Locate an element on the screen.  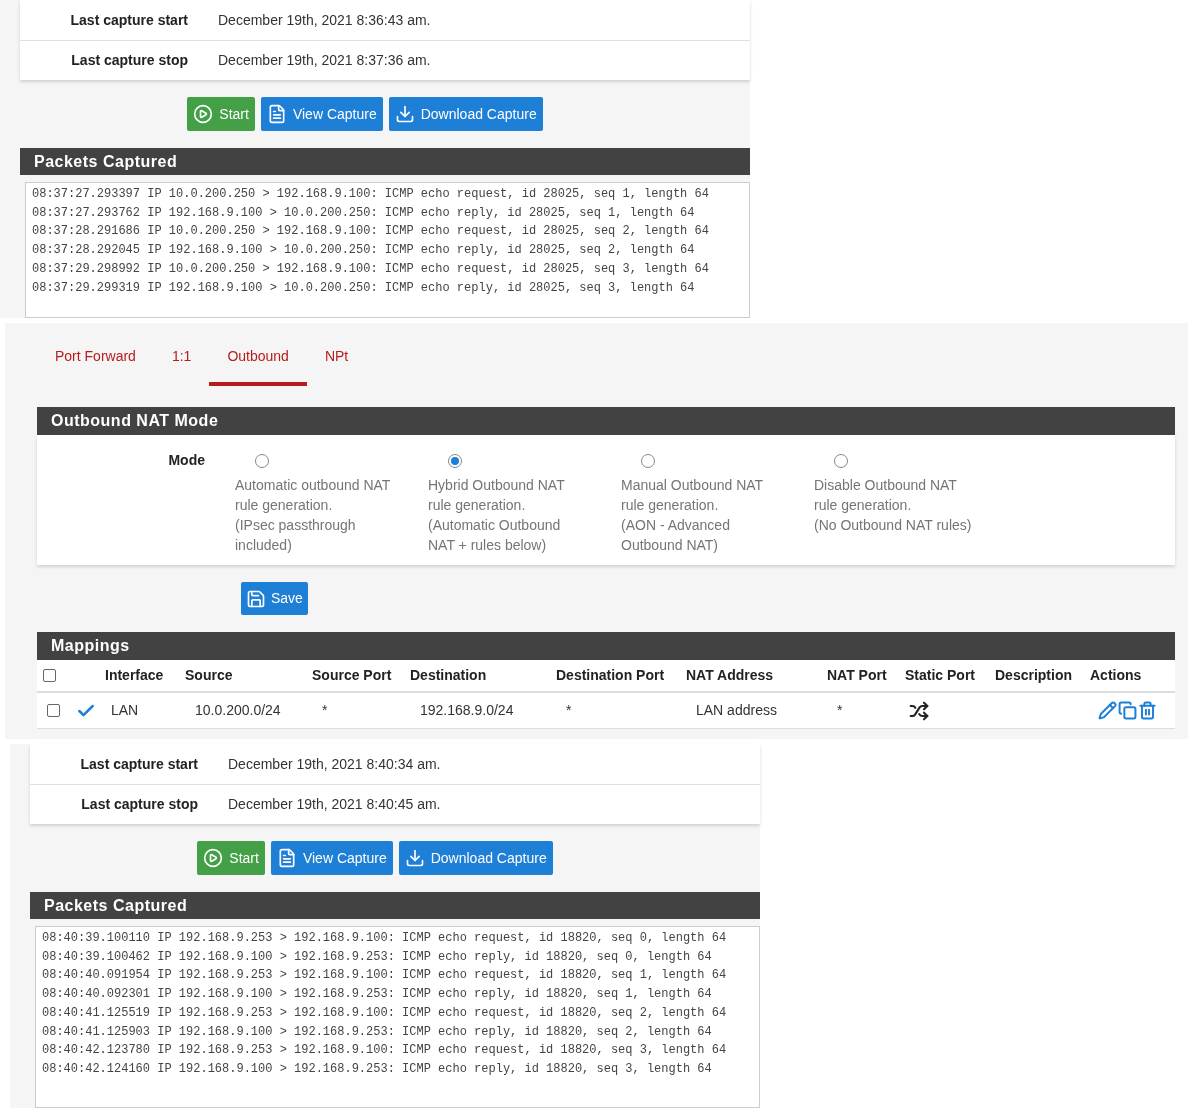
field-value: December 19th, 2021 8:37:36 am. is located at coordinates (324, 60).